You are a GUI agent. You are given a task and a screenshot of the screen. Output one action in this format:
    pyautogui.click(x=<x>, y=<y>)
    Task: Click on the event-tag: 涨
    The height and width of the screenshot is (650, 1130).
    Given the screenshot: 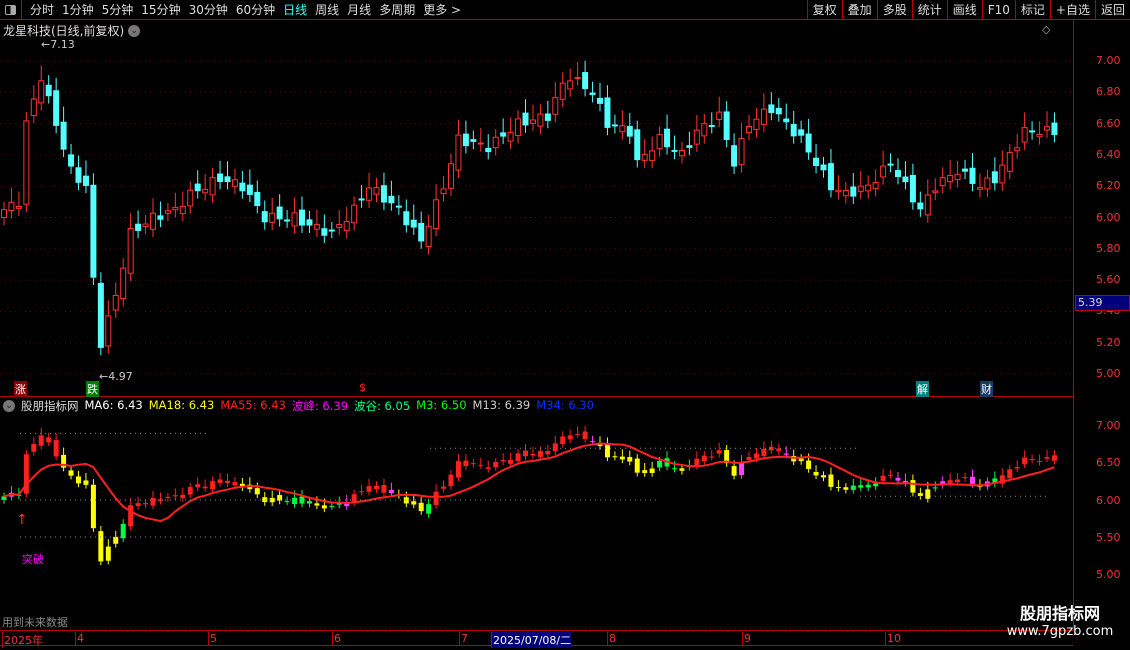 What is the action you would take?
    pyautogui.click(x=20, y=389)
    